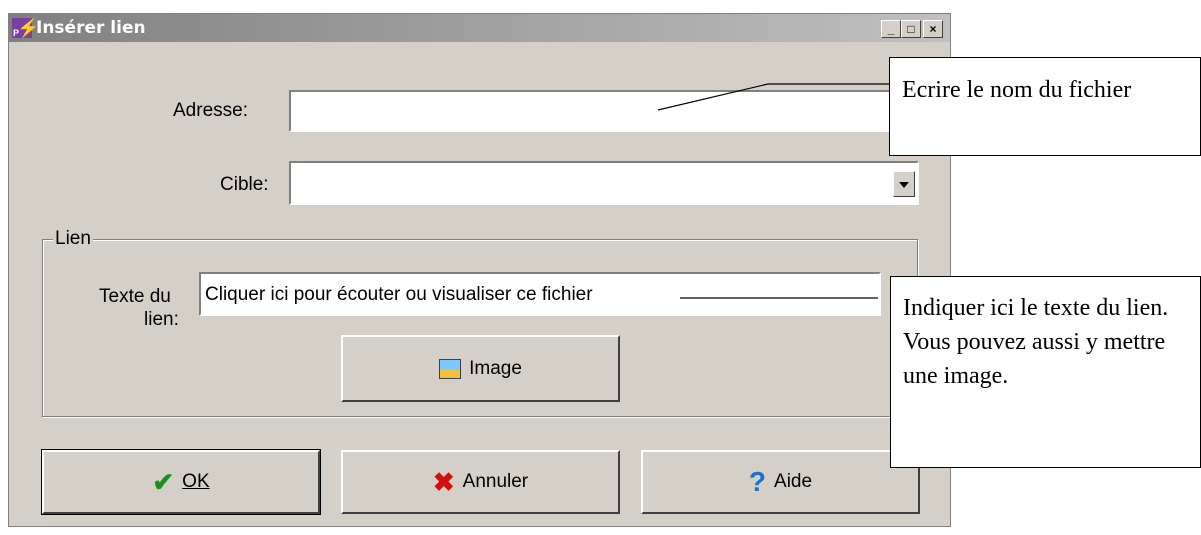 Image resolution: width=1201 pixels, height=535 pixels. Describe the element at coordinates (1045, 106) in the screenshot. I see `callout-filename: Ecrire le nom du fichier` at that location.